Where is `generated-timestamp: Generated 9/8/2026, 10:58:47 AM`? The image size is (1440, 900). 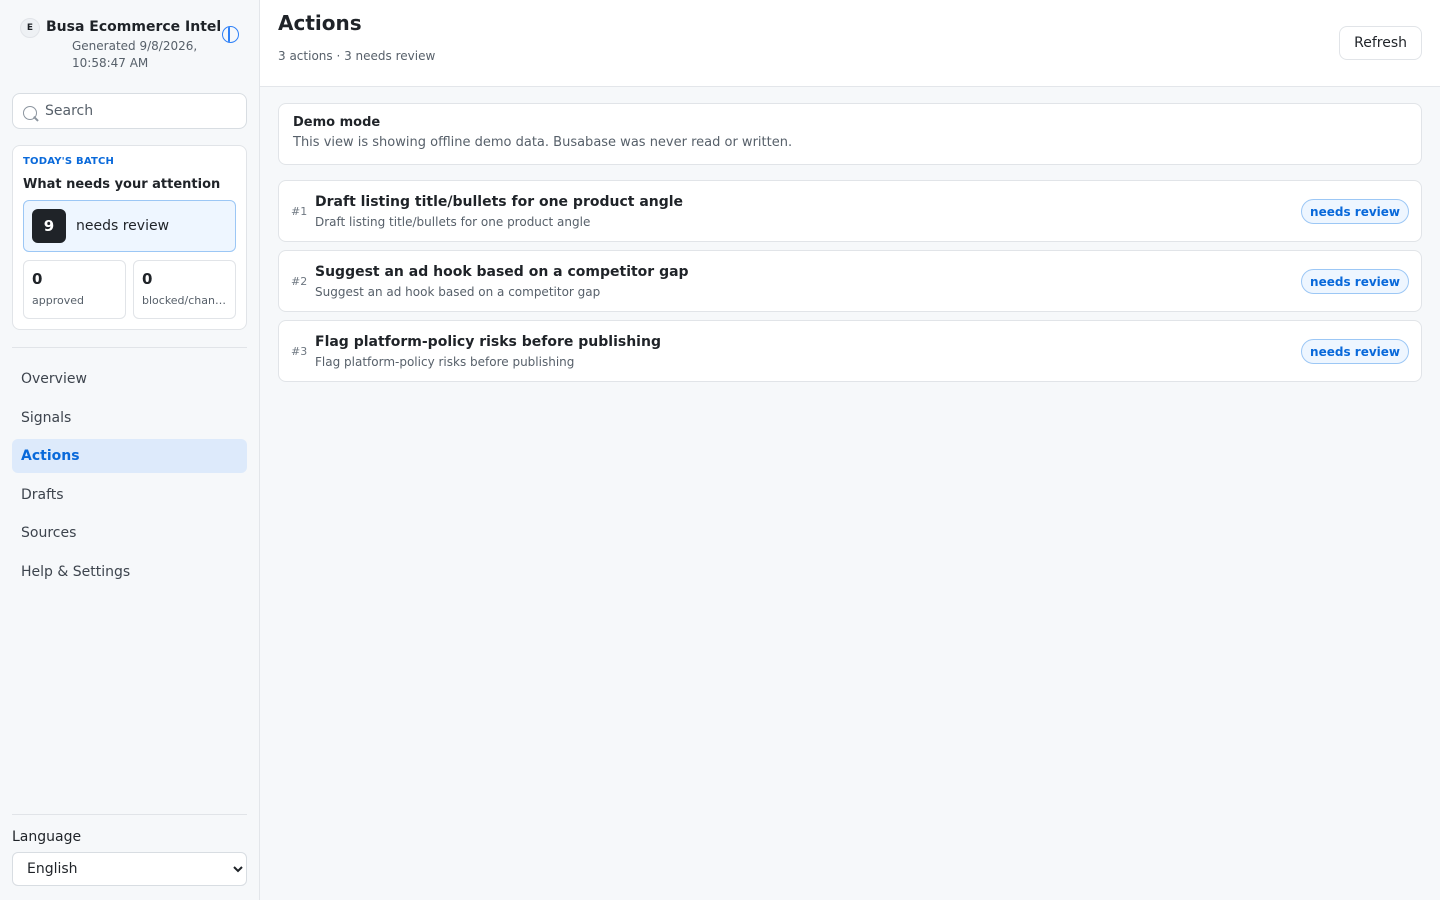
generated-timestamp: Generated 9/8/2026, 10:58:47 AM is located at coordinates (135, 54).